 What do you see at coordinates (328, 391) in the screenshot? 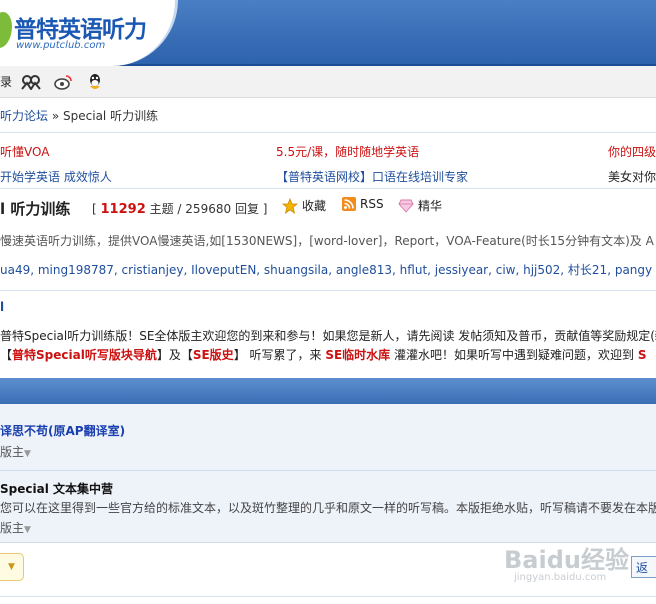
I see `subforum-header-bar` at bounding box center [328, 391].